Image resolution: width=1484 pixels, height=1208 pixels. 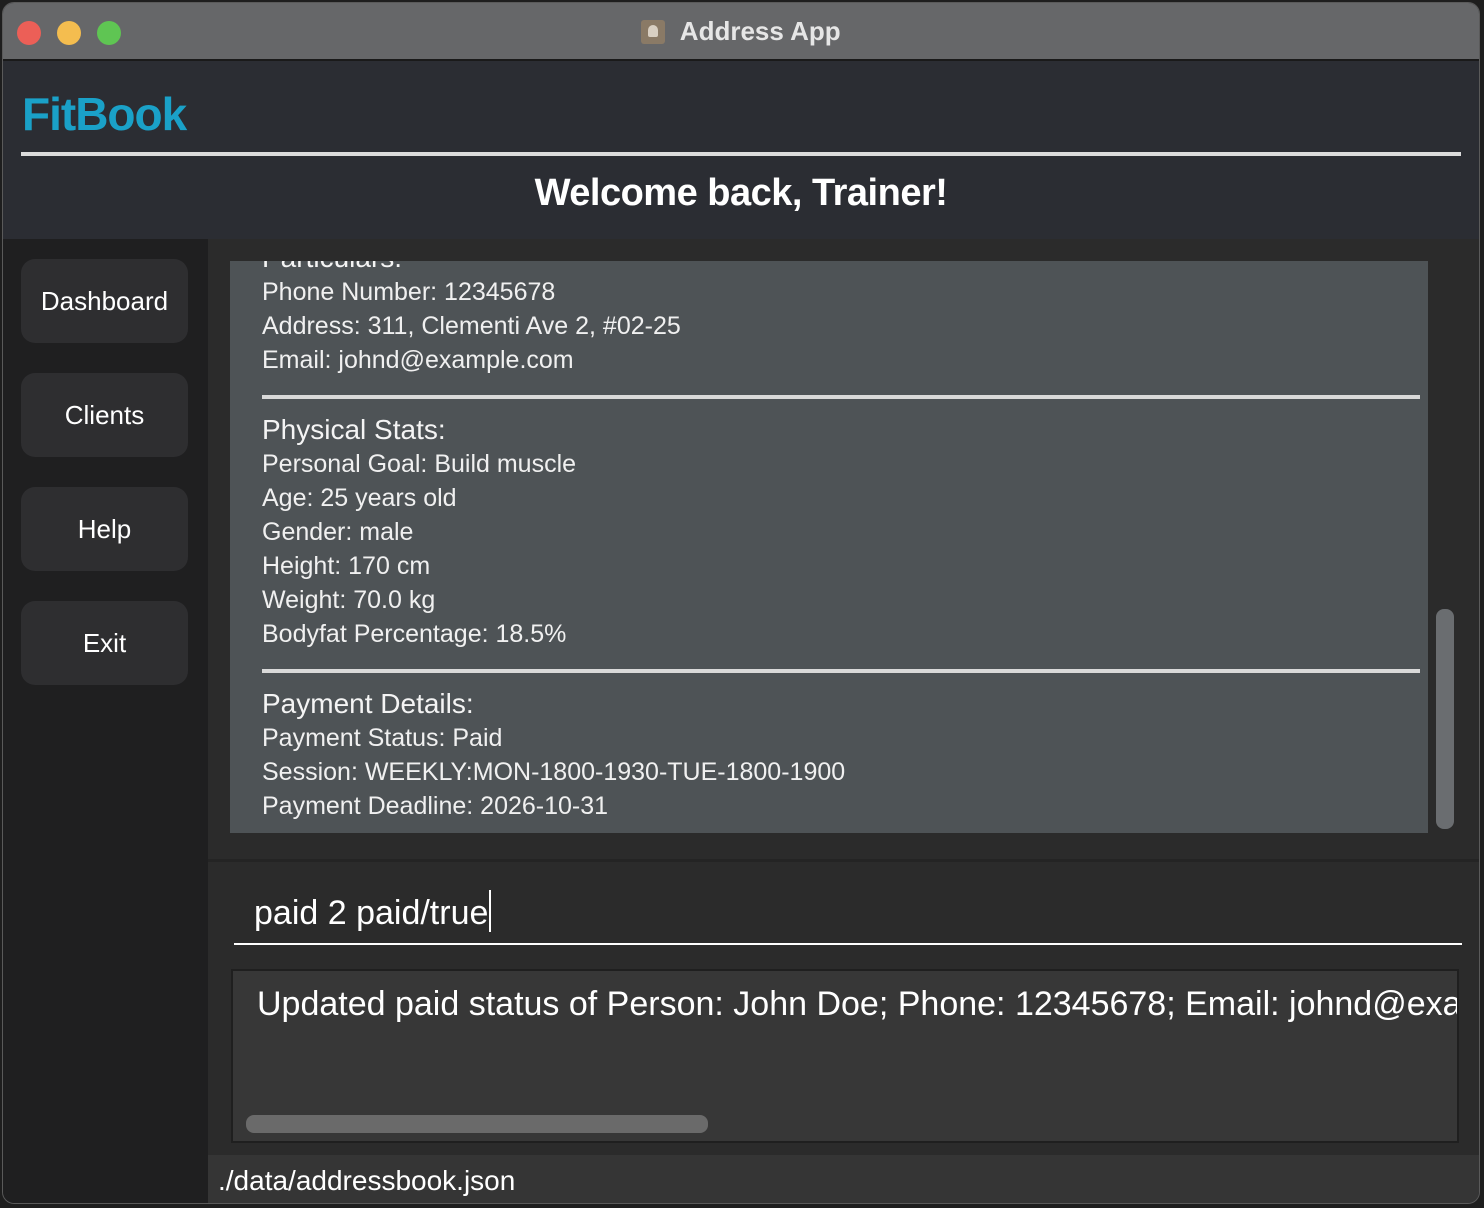 I want to click on exit-button: Exit, so click(x=104, y=643).